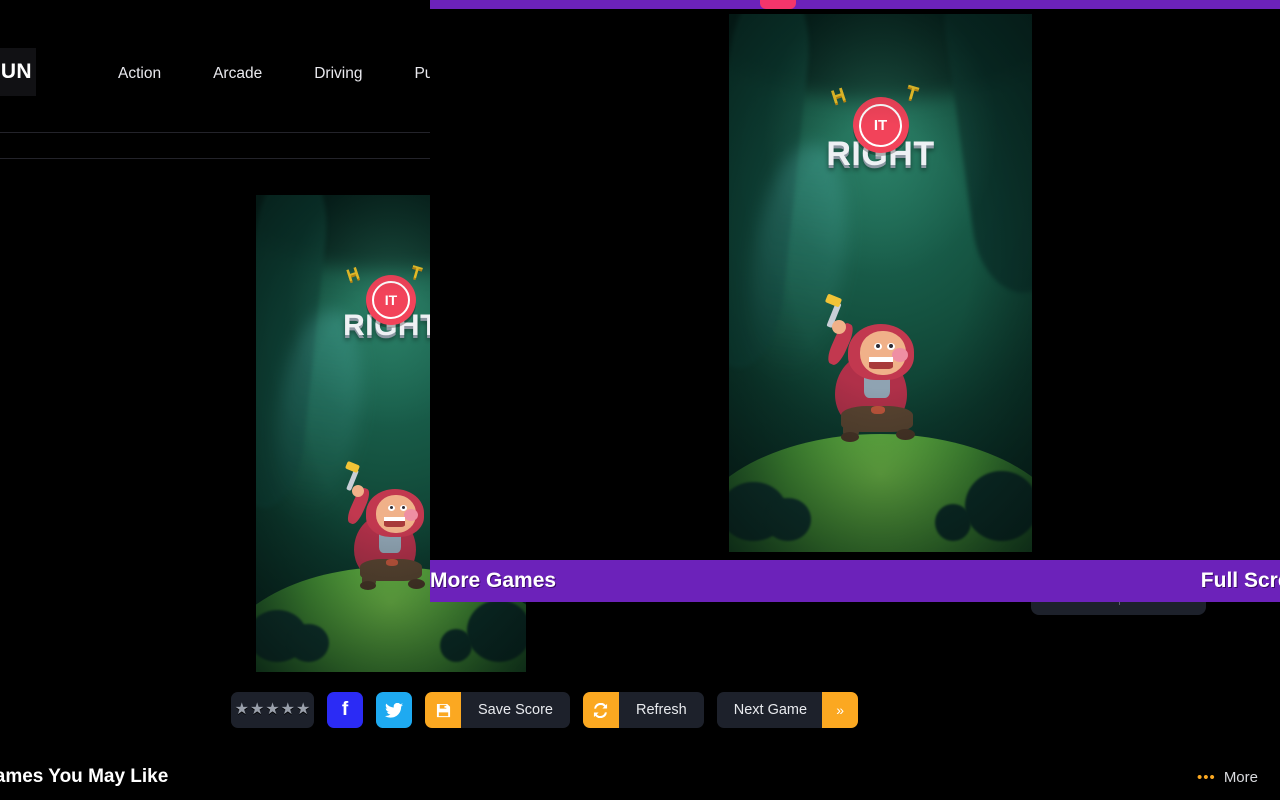 This screenshot has height=800, width=1280. Describe the element at coordinates (855, 4) in the screenshot. I see `overlay-top-bar` at that location.